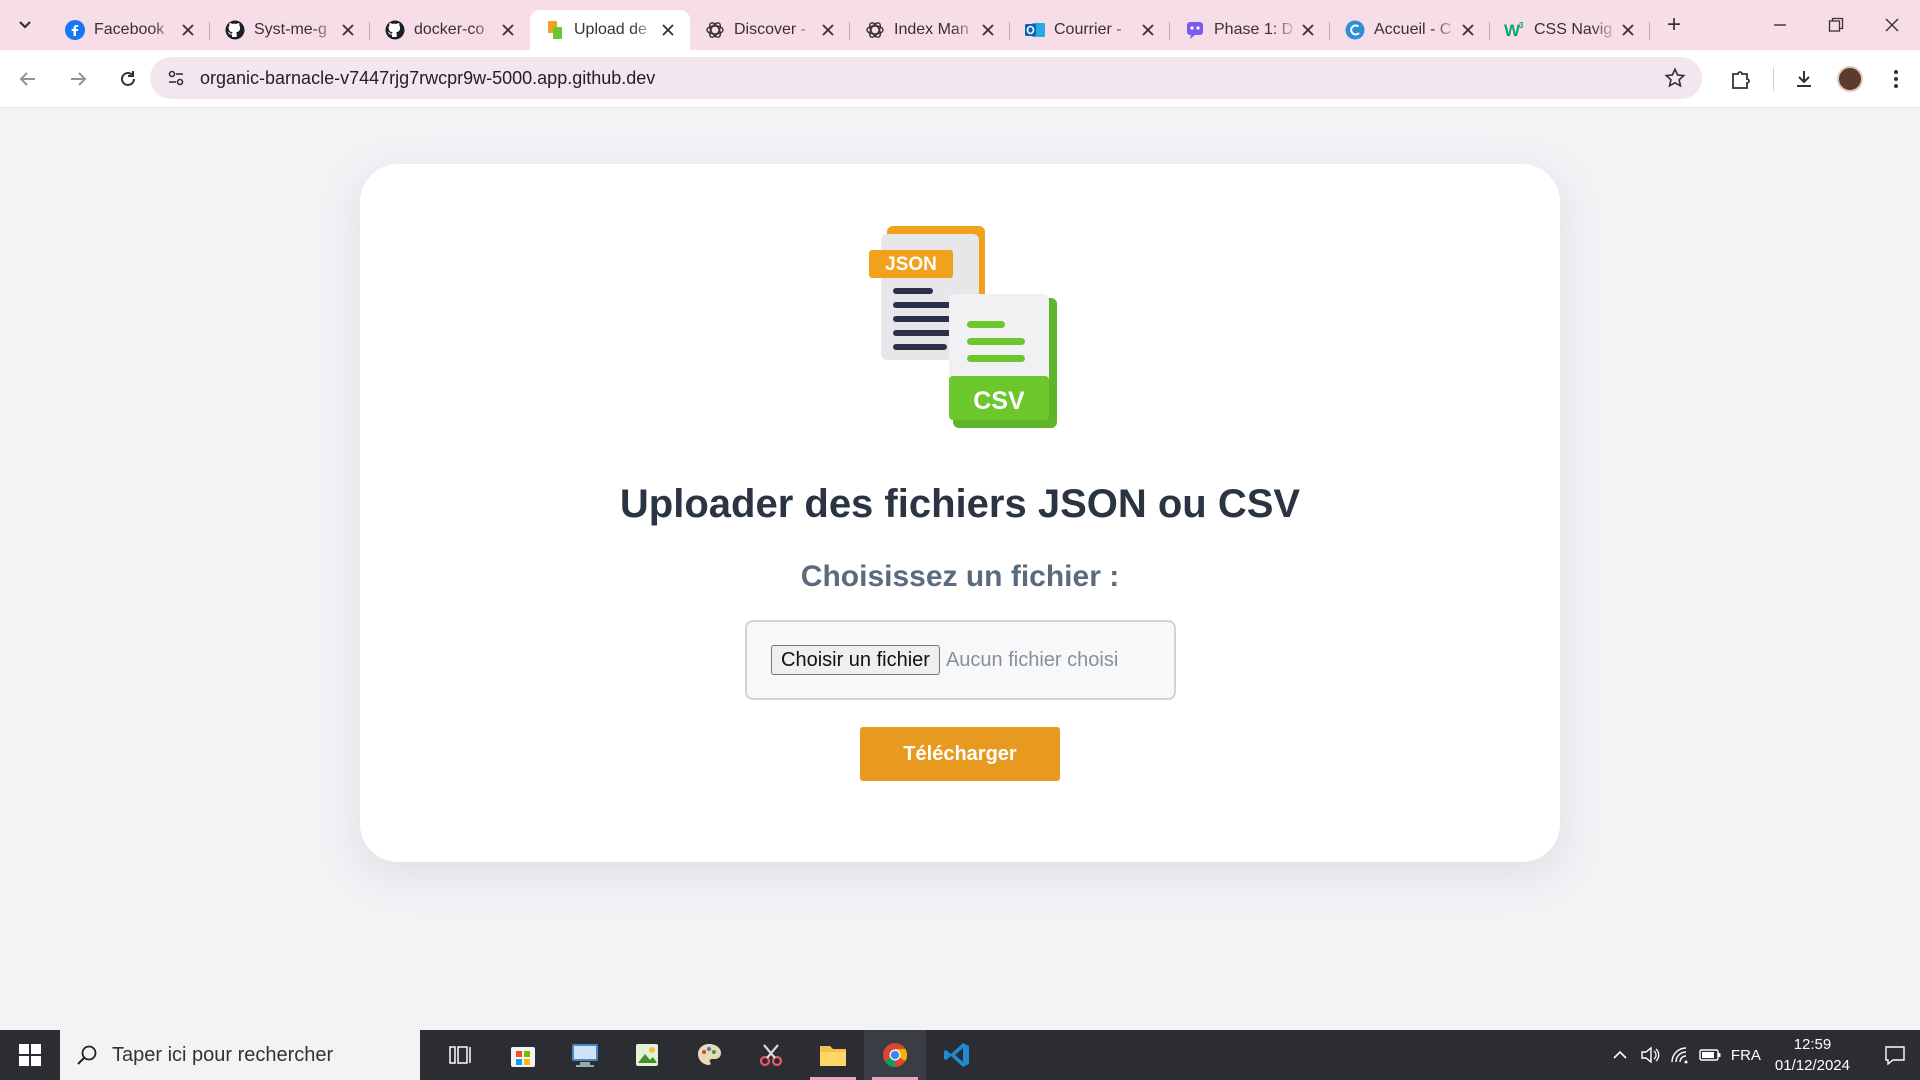 The height and width of the screenshot is (1080, 1920). What do you see at coordinates (1741, 79) in the screenshot?
I see `extensions-button` at bounding box center [1741, 79].